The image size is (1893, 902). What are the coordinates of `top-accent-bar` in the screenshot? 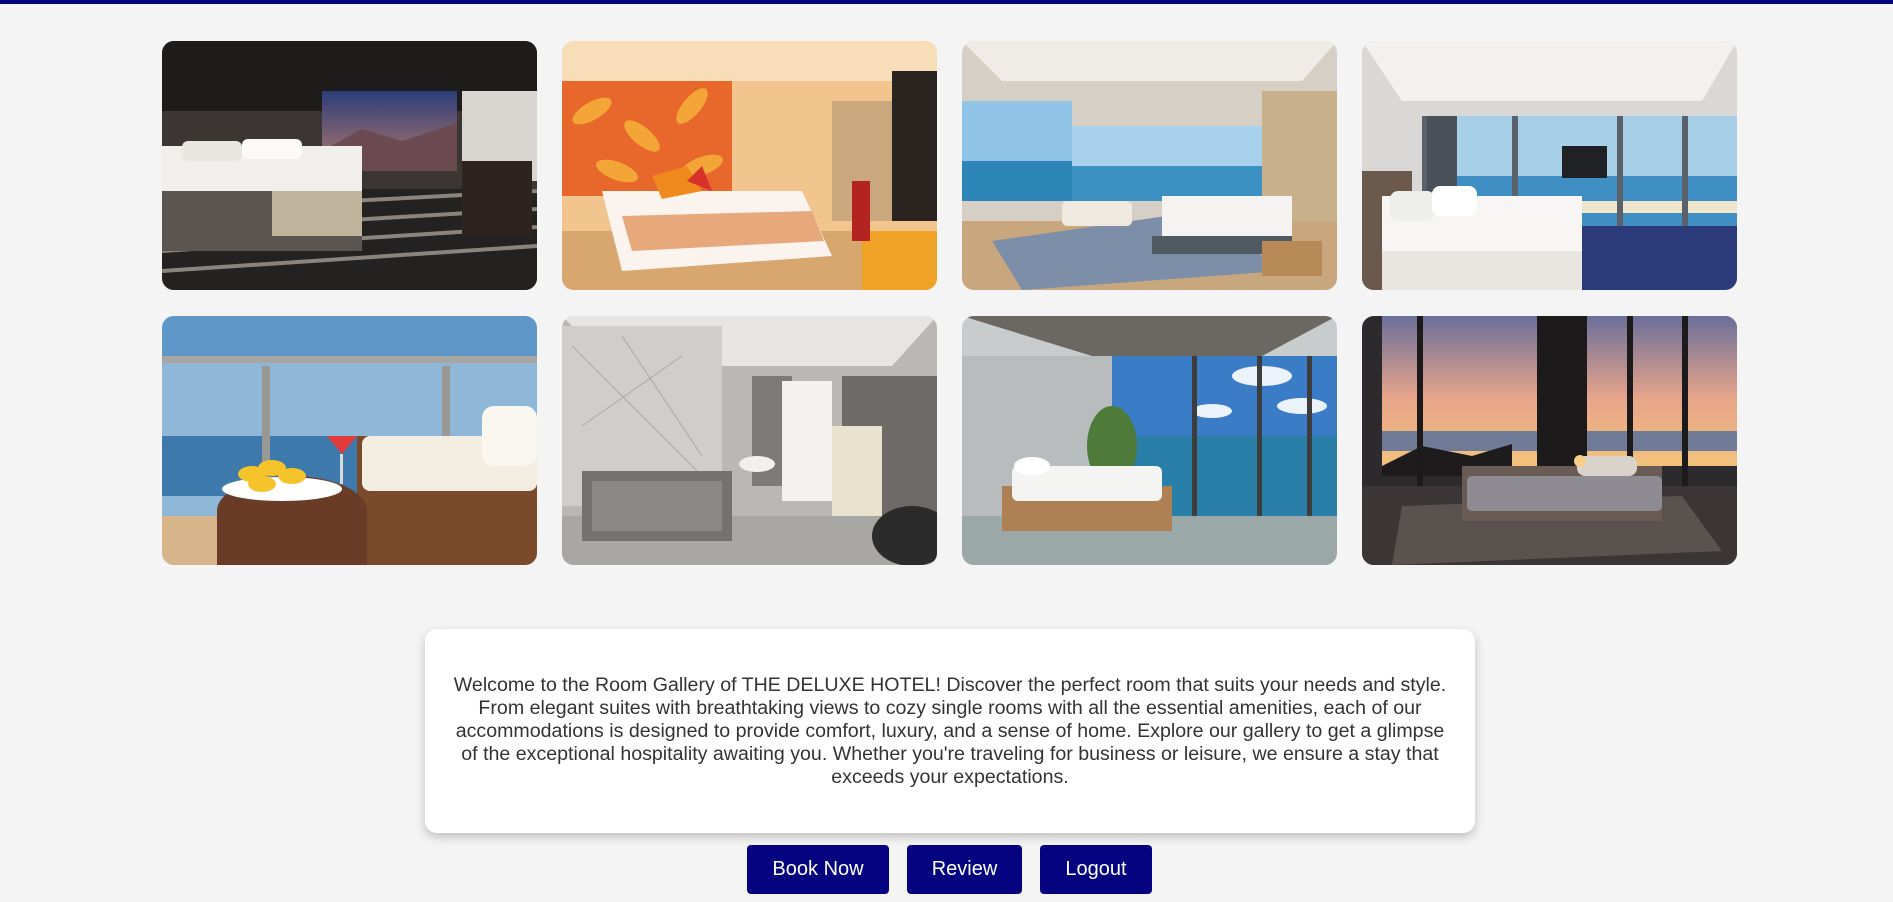 It's located at (946, 2).